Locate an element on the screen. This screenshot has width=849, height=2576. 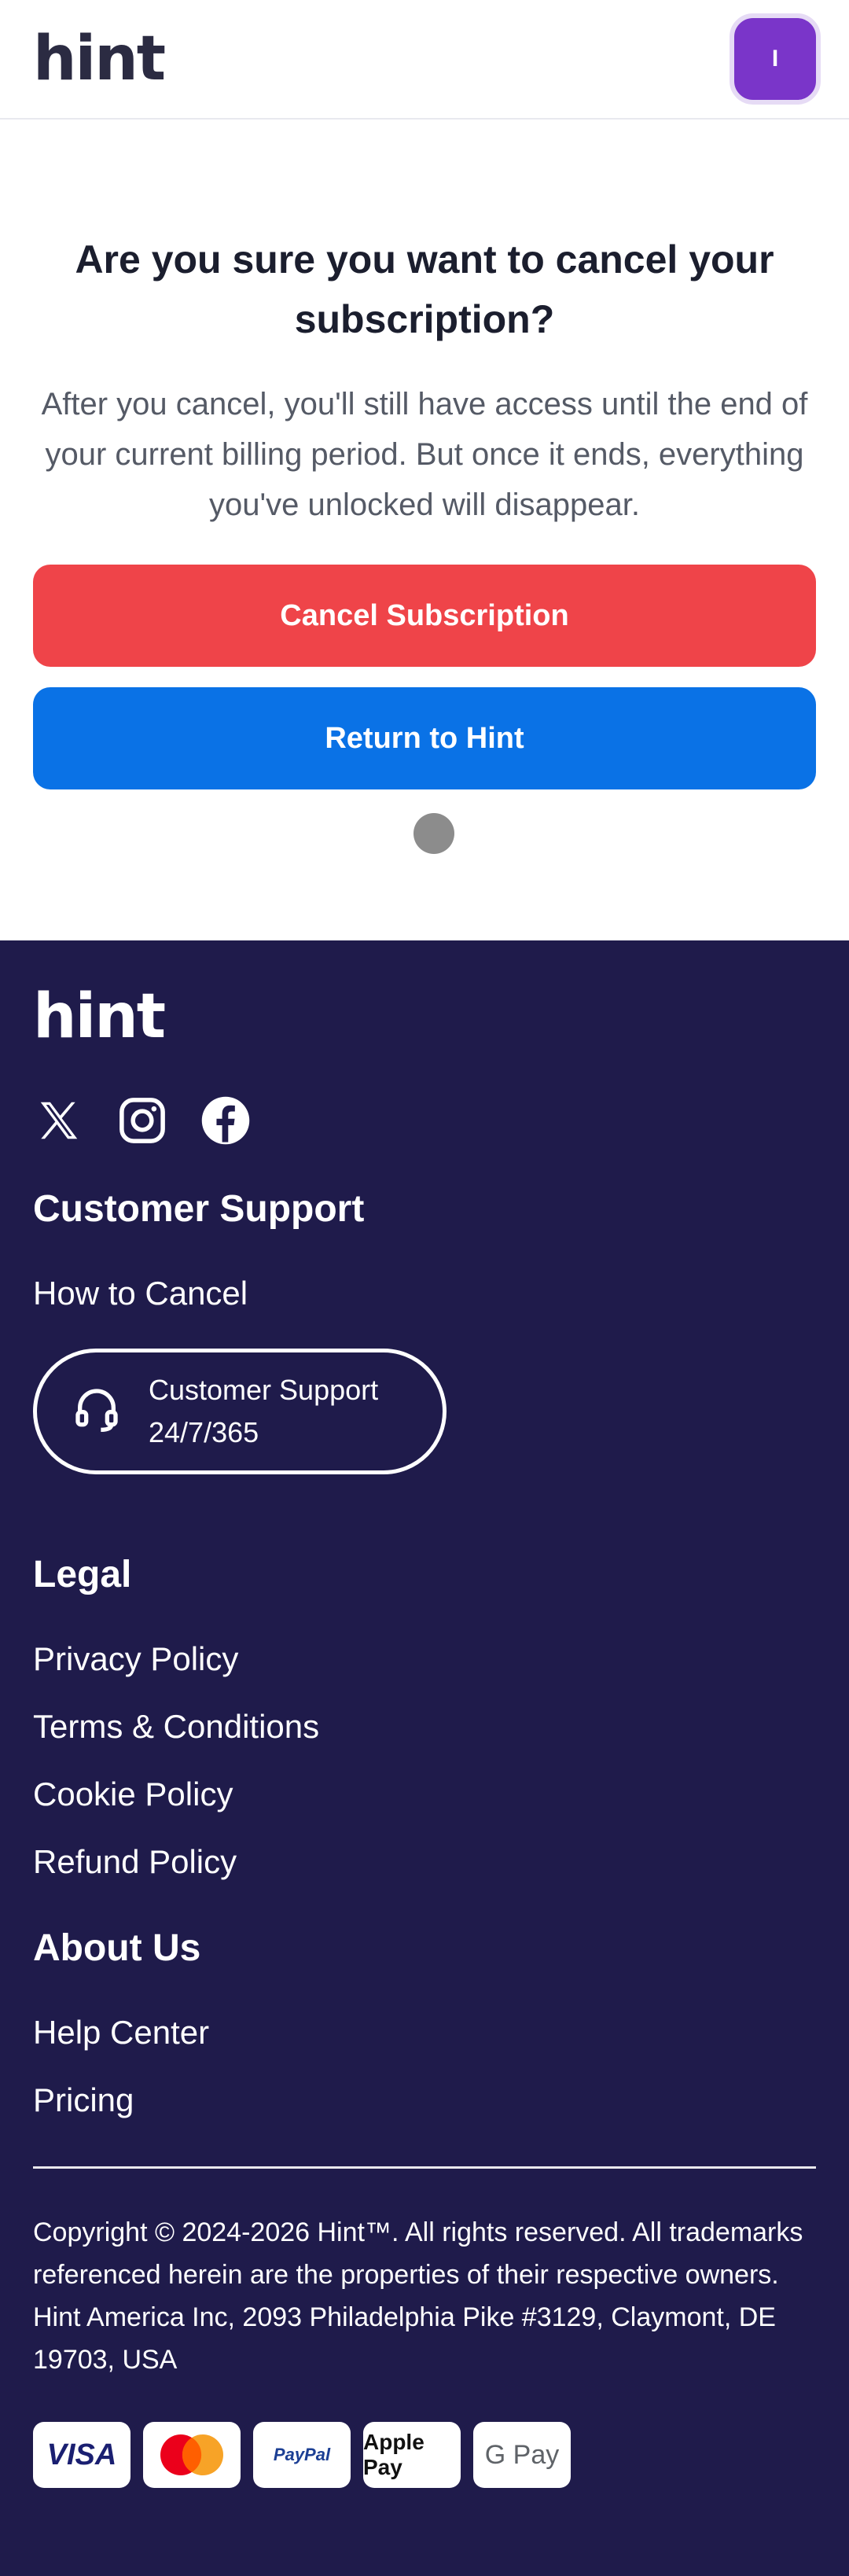
visa-label: VISA is located at coordinates (81, 2454).